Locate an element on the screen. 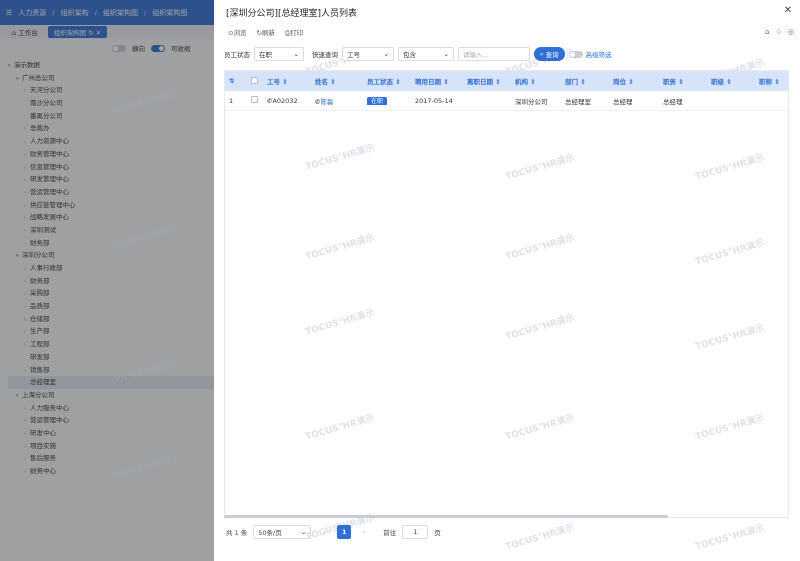 The image size is (800, 561). home-icon: ⌂ is located at coordinates (767, 32).